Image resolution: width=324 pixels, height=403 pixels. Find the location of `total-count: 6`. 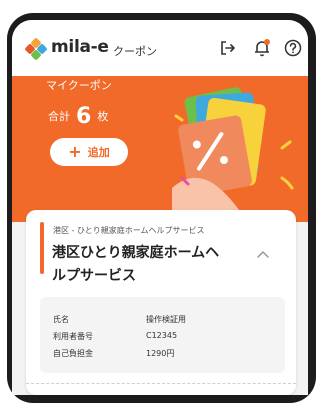

total-count: 6 is located at coordinates (84, 116).